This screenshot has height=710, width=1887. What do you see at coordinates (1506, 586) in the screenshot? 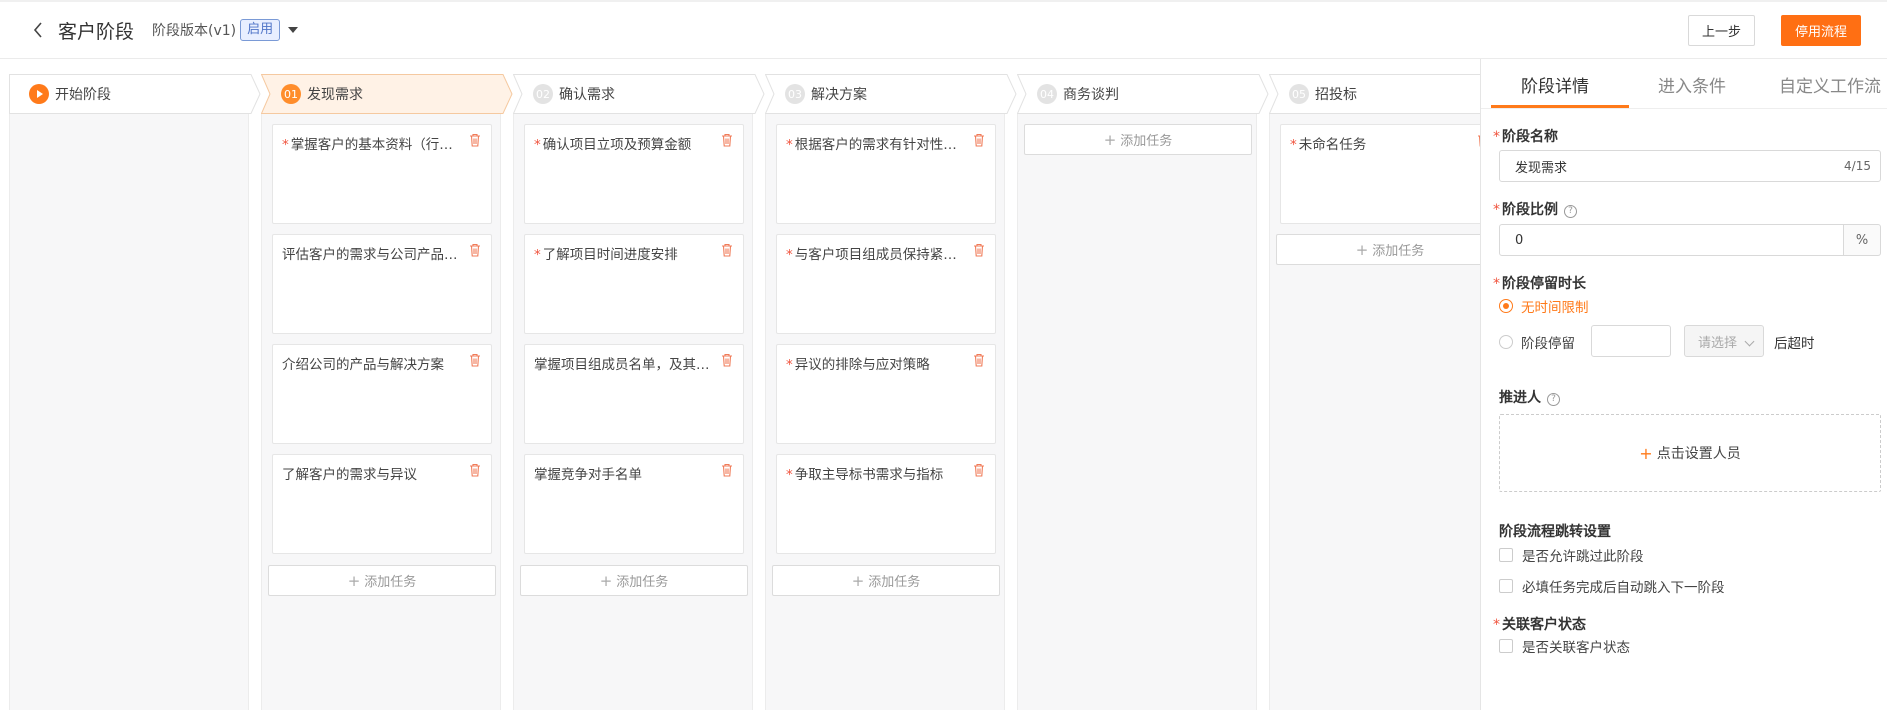
I see `auto-jump-checkbox` at bounding box center [1506, 586].